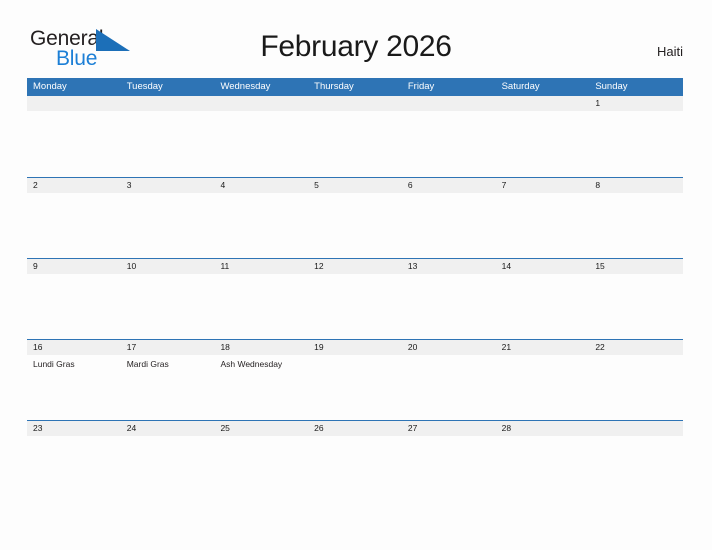  Describe the element at coordinates (167, 380) in the screenshot. I see `calendar-day-cell: 17 Mardi Gras` at that location.